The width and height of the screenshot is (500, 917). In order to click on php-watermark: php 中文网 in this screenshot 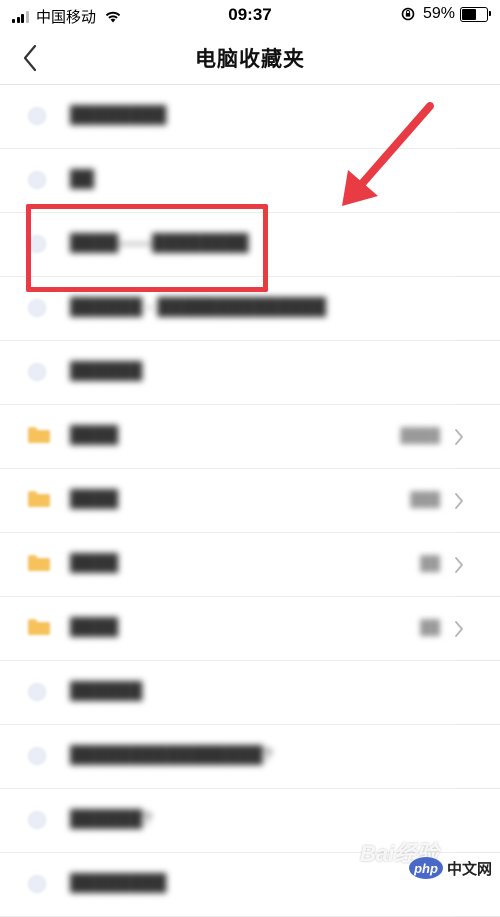, I will do `click(450, 868)`.